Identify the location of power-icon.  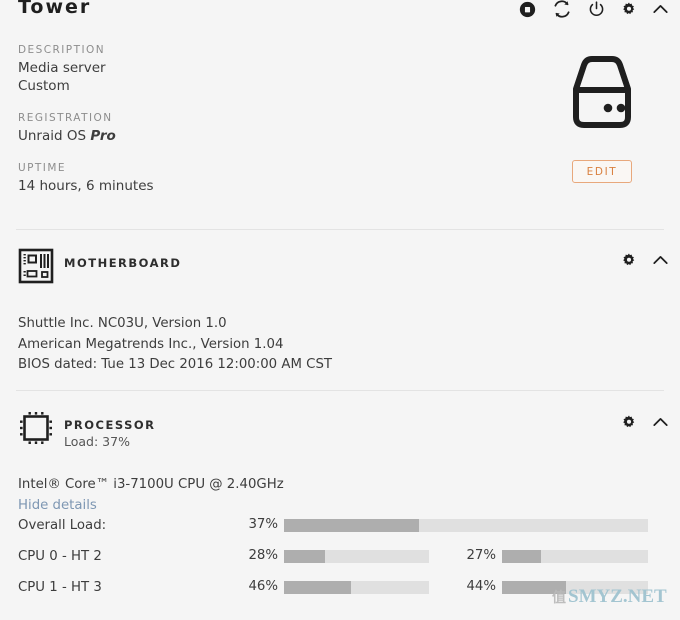
(596, 9).